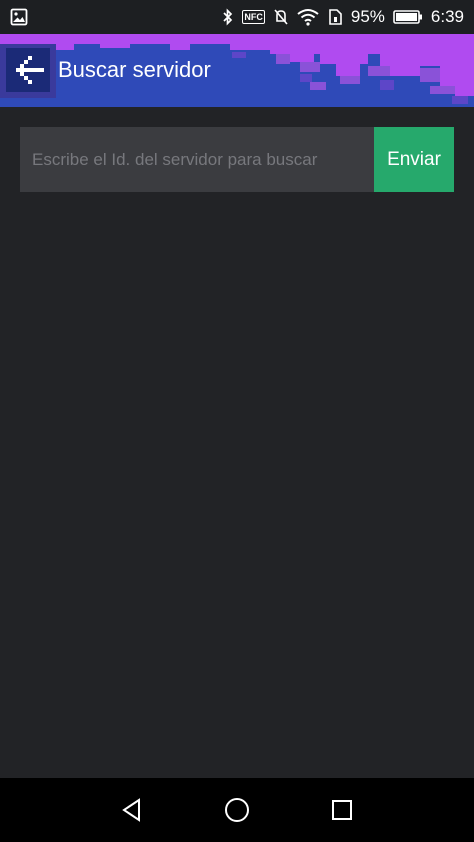  I want to click on server-id-input, so click(197, 159).